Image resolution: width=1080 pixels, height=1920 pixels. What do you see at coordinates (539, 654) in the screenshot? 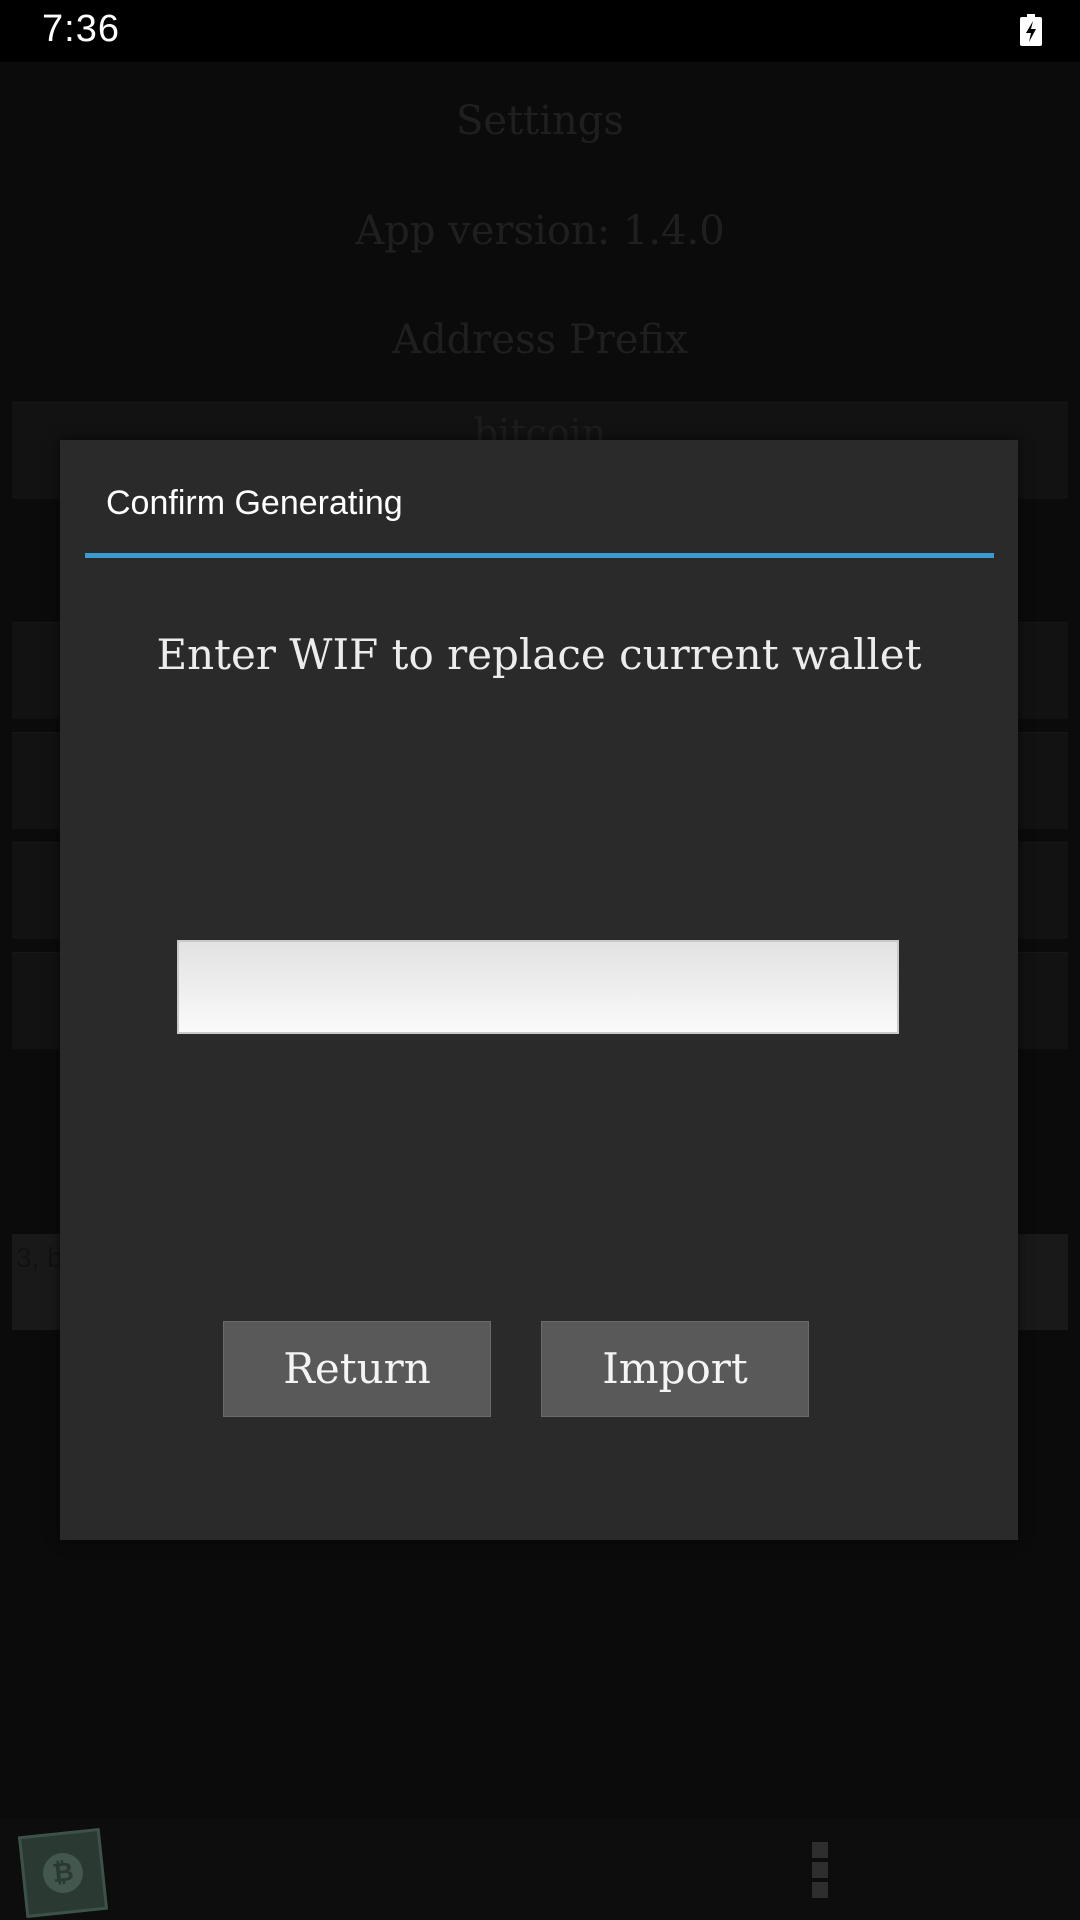
I see `dialog-message: Enter WIF to replace current wallet` at bounding box center [539, 654].